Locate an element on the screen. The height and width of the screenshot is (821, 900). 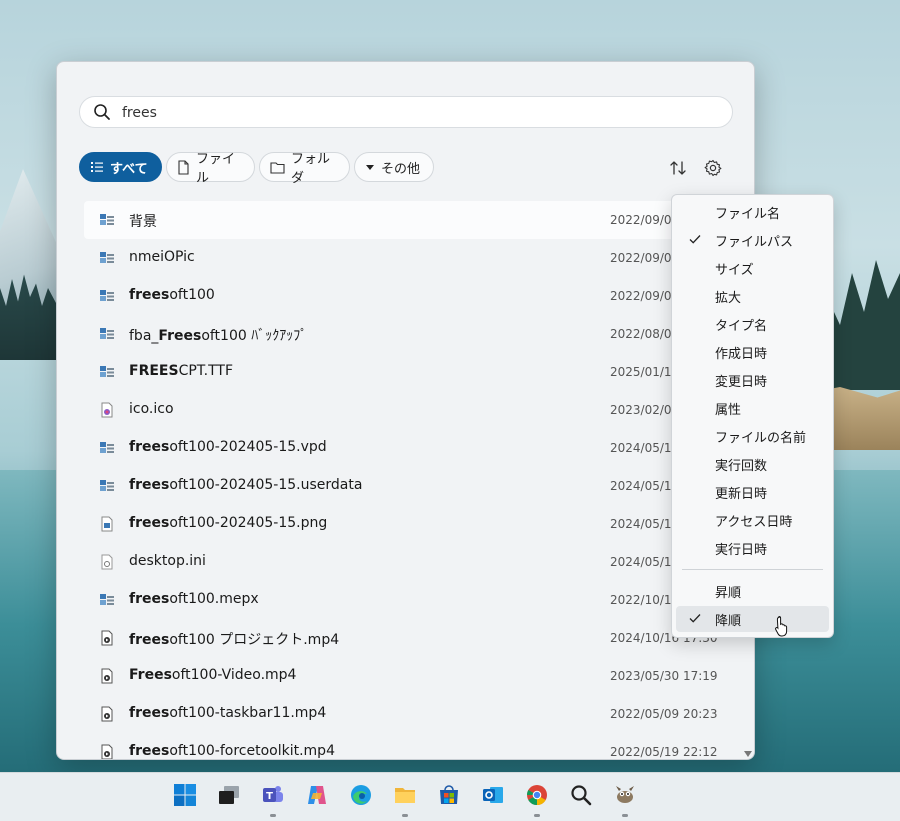
search-app-icon is located at coordinates (581, 797).